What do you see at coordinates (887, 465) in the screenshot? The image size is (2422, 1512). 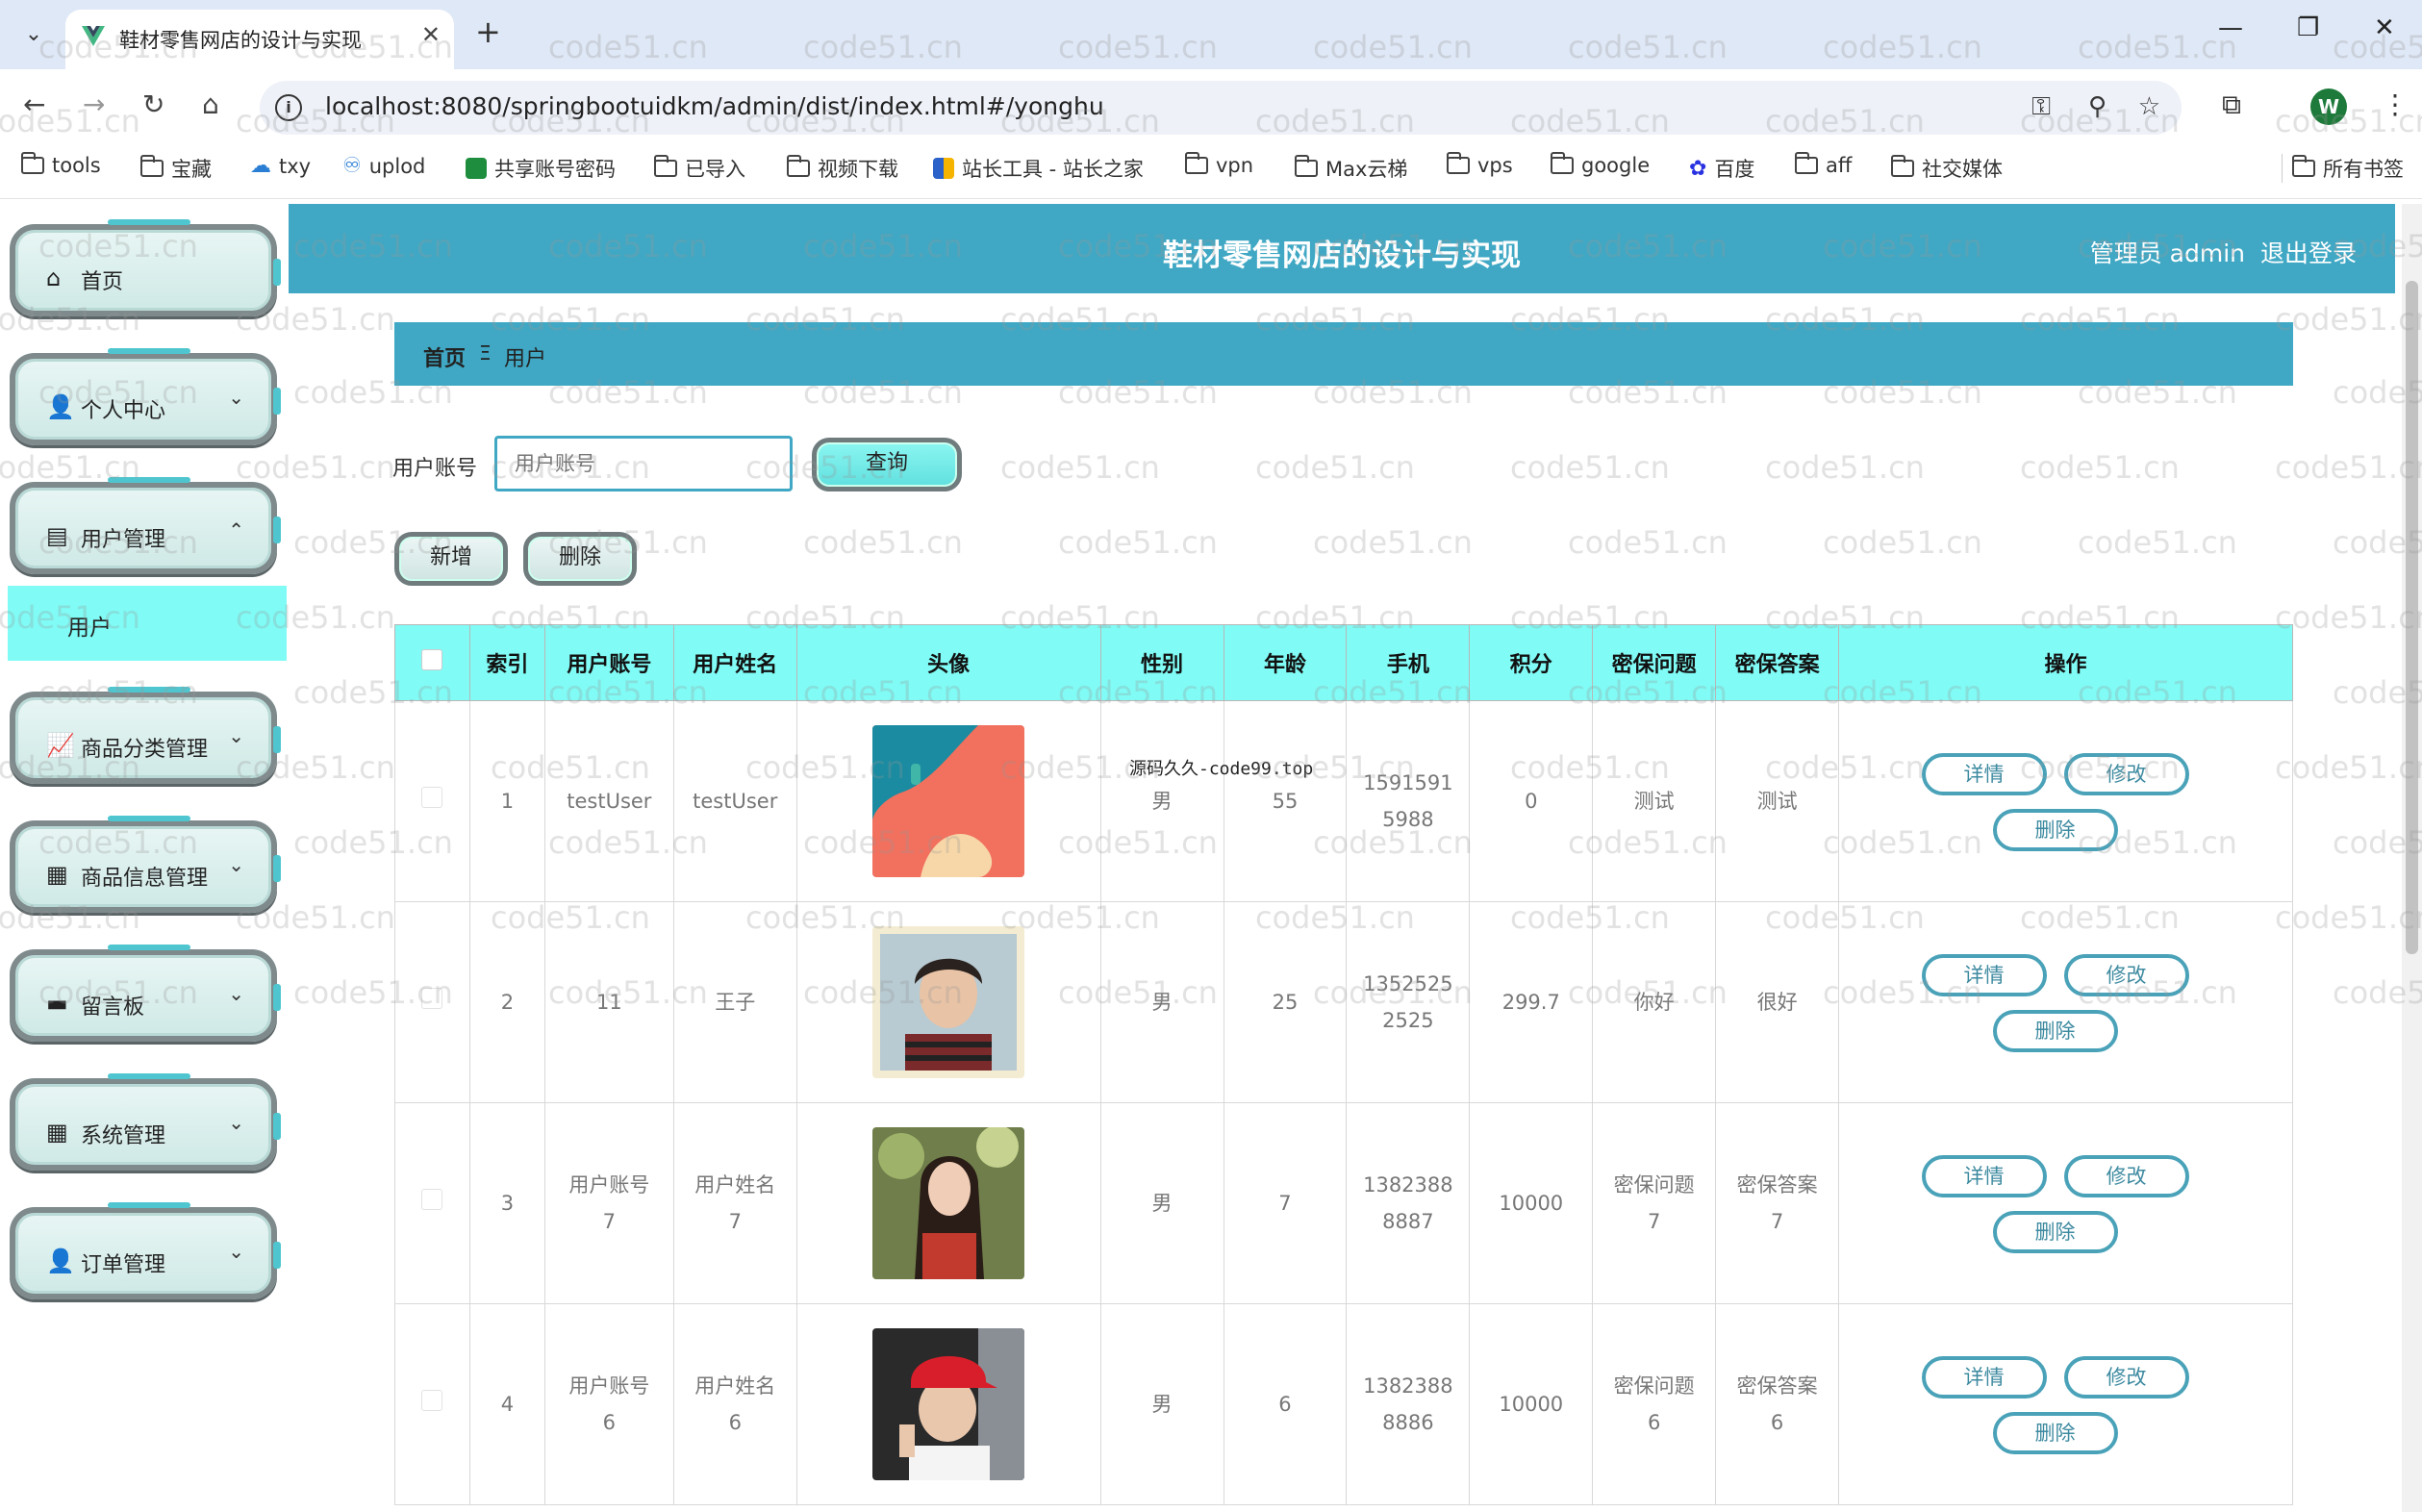 I see `search-button: 查询` at bounding box center [887, 465].